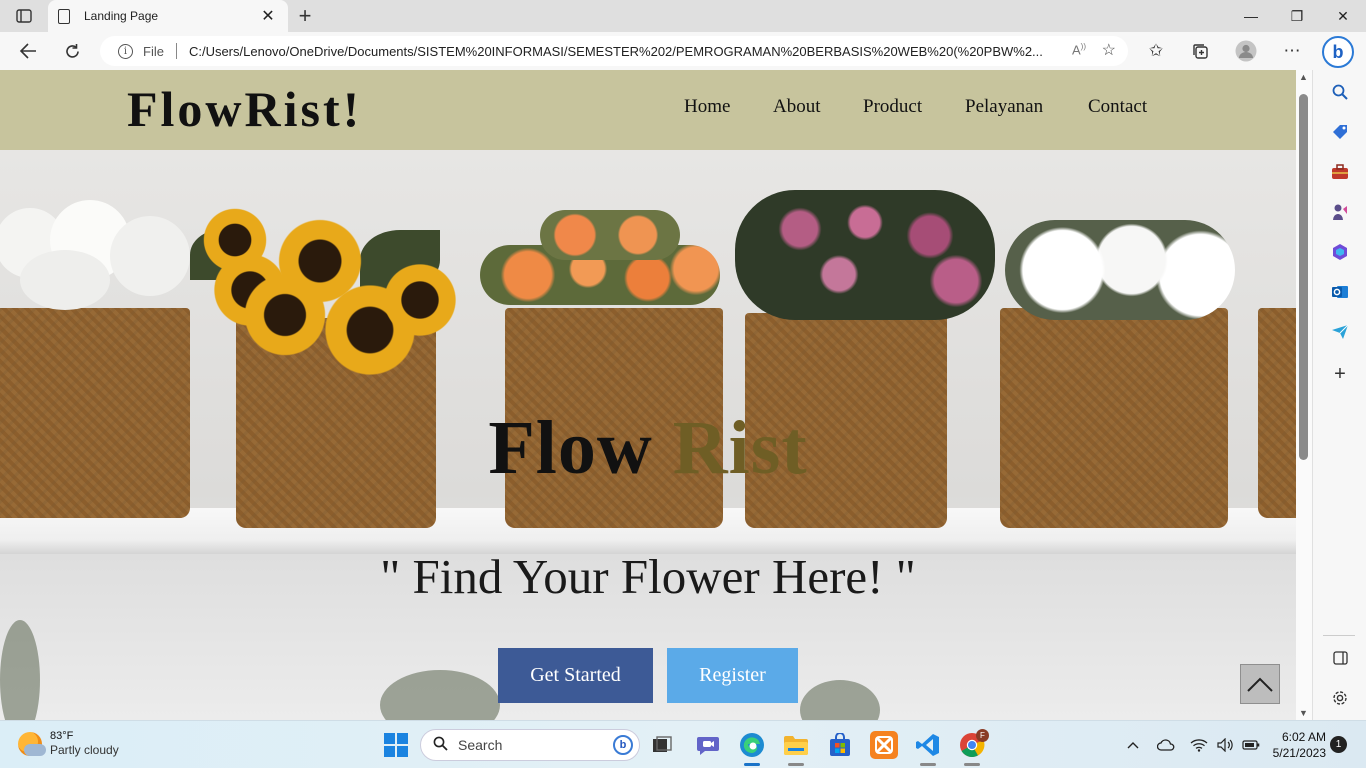 The image size is (1366, 768). What do you see at coordinates (982, 735) in the screenshot?
I see `chrome-profile-badge: F` at bounding box center [982, 735].